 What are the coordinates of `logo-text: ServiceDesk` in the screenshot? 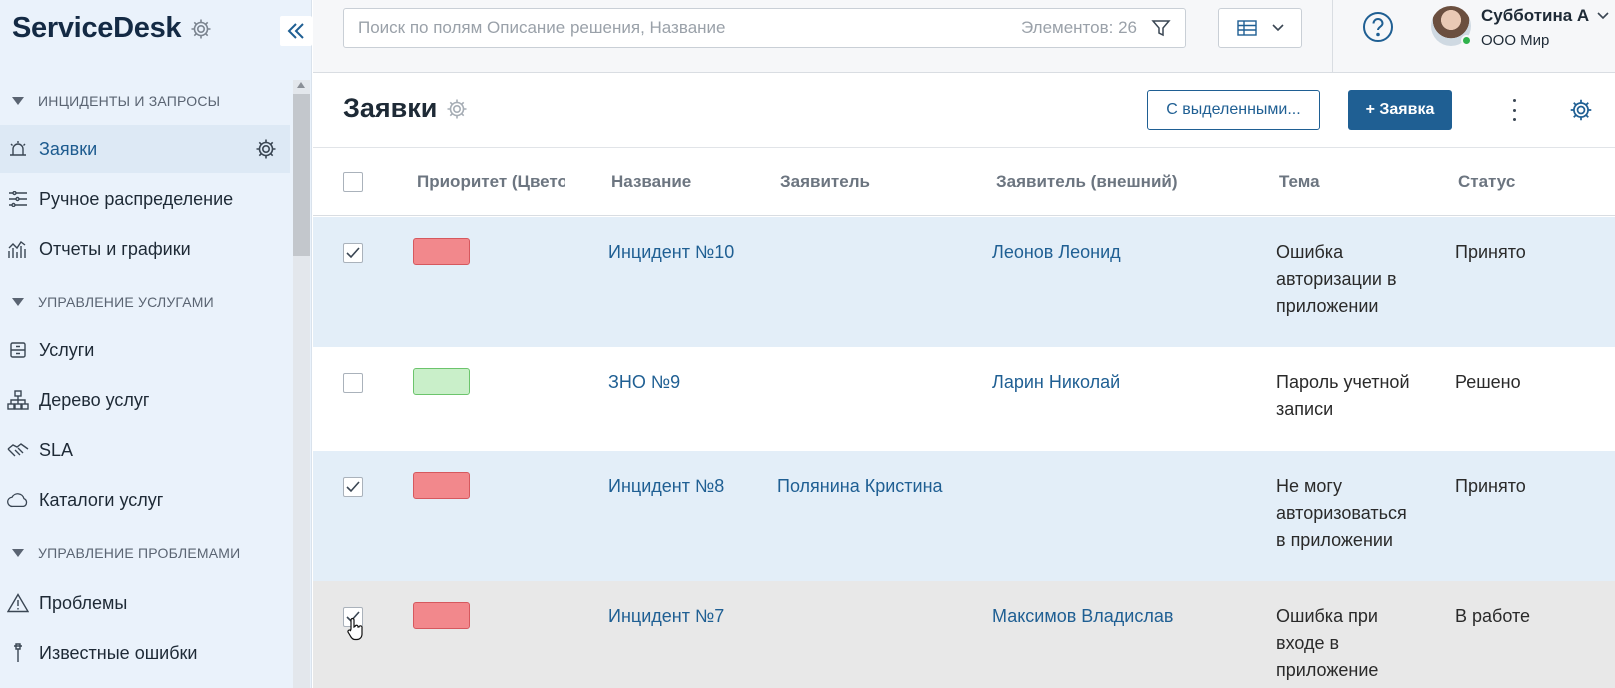 It's located at (97, 28).